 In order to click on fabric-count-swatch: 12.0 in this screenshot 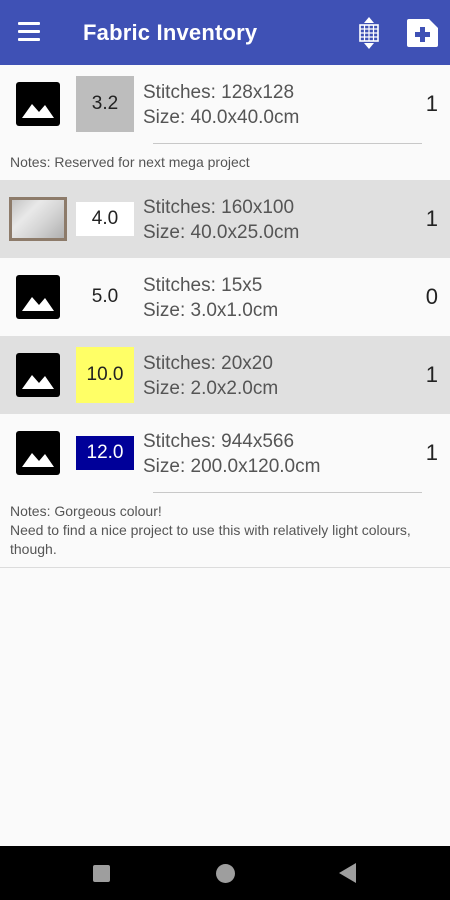, I will do `click(105, 453)`.